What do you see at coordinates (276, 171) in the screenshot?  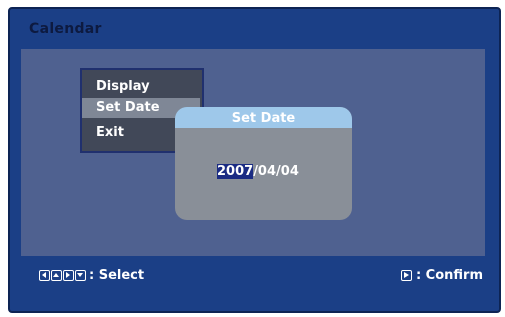 I see `date-month-day-field: /04/04` at bounding box center [276, 171].